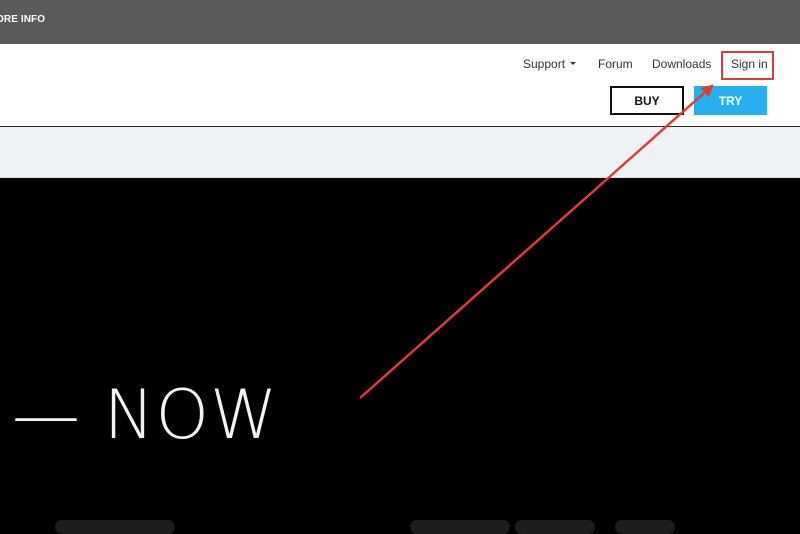  Describe the element at coordinates (730, 100) in the screenshot. I see `try-button: TRY` at that location.